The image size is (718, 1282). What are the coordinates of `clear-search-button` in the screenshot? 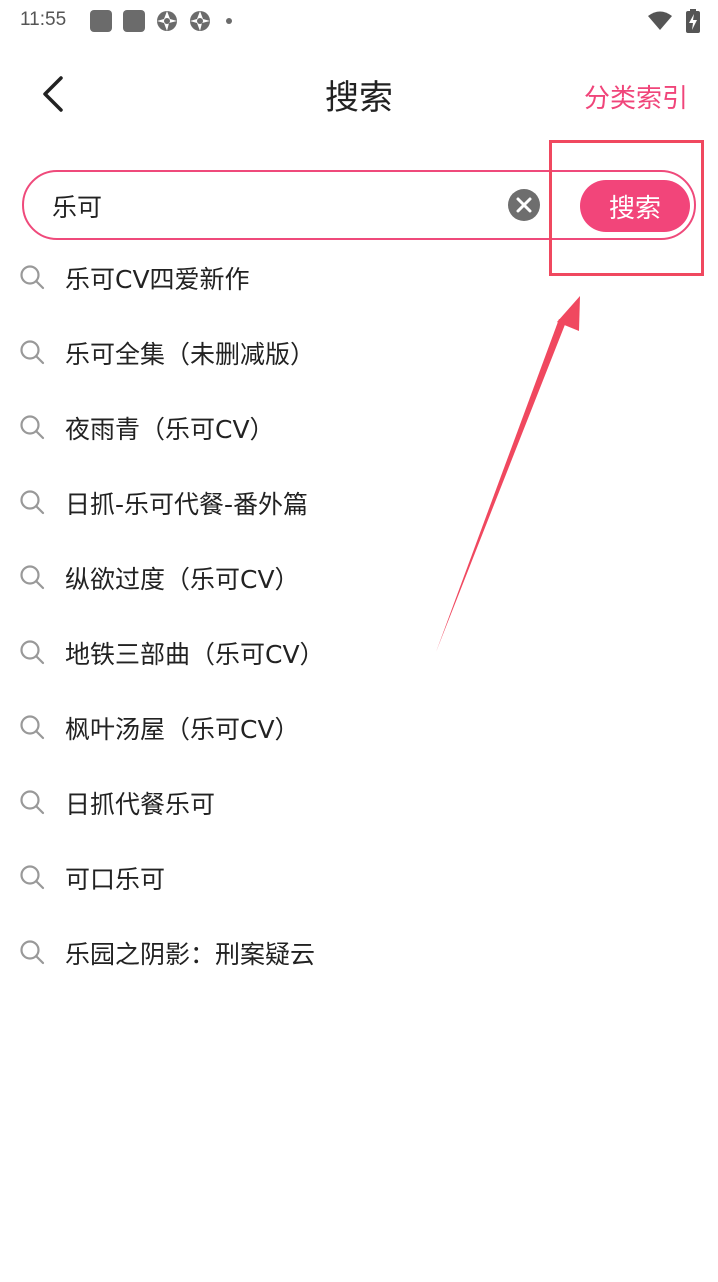 It's located at (524, 205).